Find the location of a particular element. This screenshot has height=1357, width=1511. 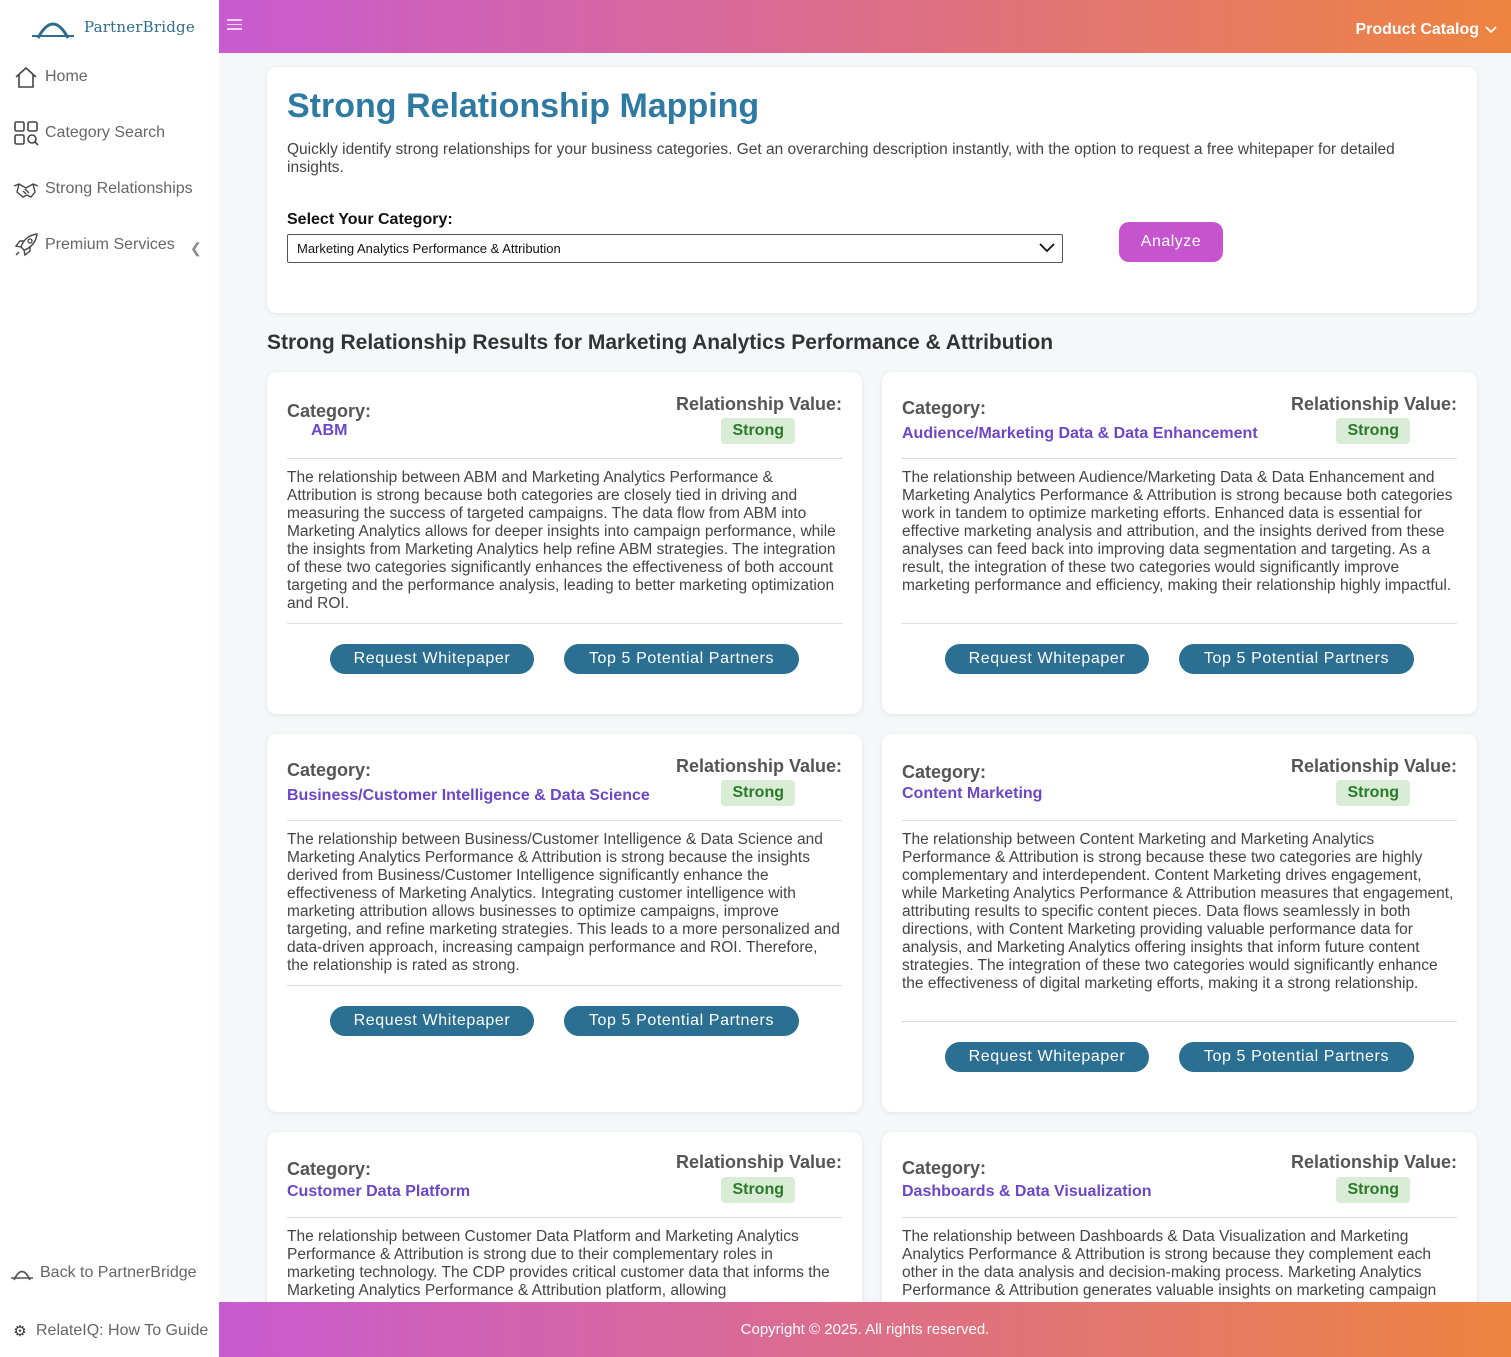

chevron-left-icon: ❮ is located at coordinates (196, 248).